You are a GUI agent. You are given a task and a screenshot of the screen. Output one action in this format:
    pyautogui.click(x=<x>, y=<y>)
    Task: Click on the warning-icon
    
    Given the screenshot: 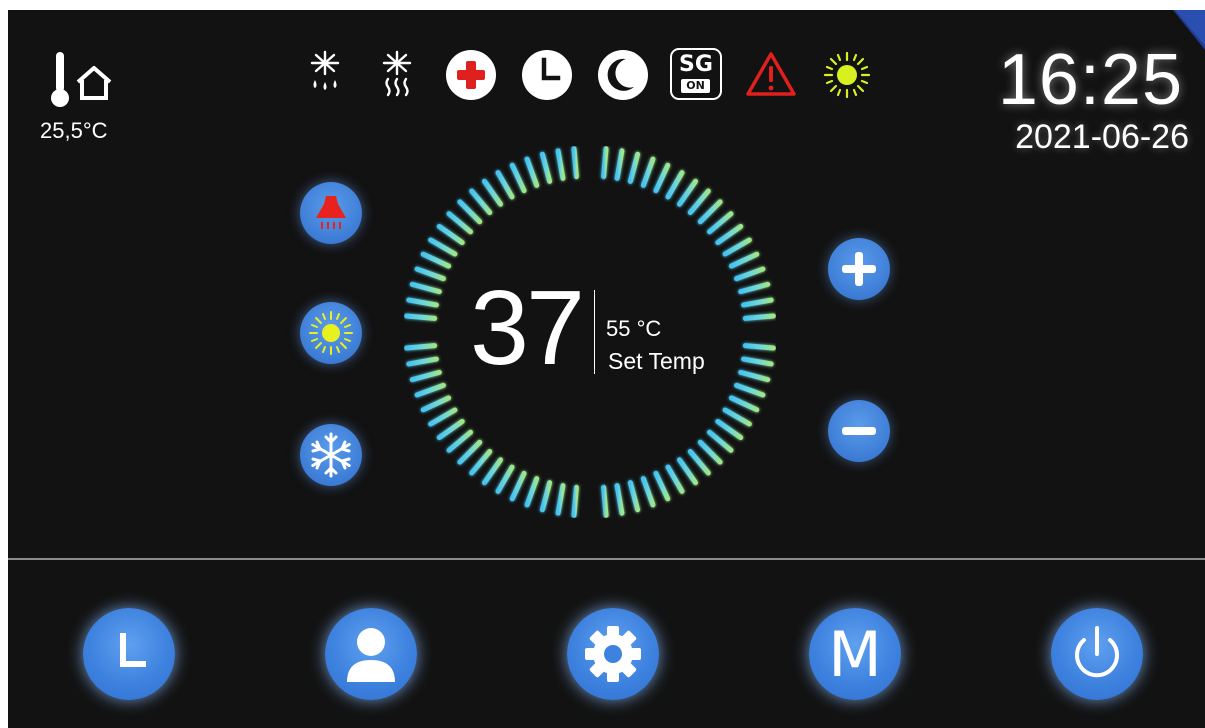 What is the action you would take?
    pyautogui.click(x=771, y=74)
    